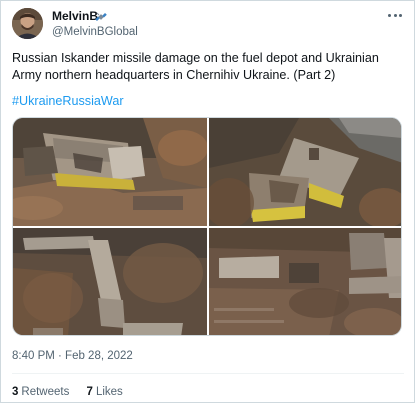 This screenshot has width=415, height=403. I want to click on retweets-stat: 3 Retweets, so click(40, 392).